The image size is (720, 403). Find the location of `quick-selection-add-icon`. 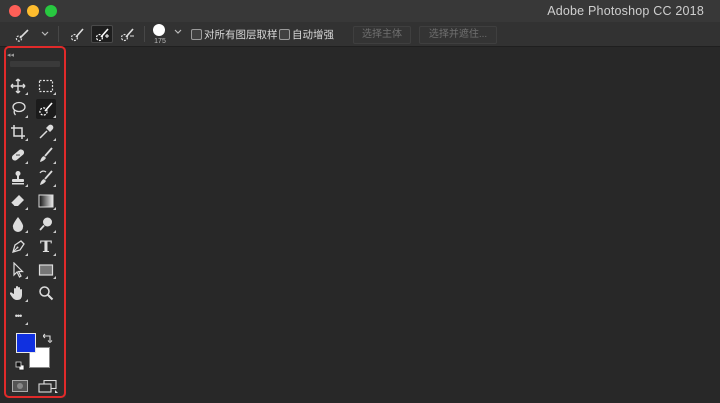

quick-selection-add-icon is located at coordinates (102, 35).